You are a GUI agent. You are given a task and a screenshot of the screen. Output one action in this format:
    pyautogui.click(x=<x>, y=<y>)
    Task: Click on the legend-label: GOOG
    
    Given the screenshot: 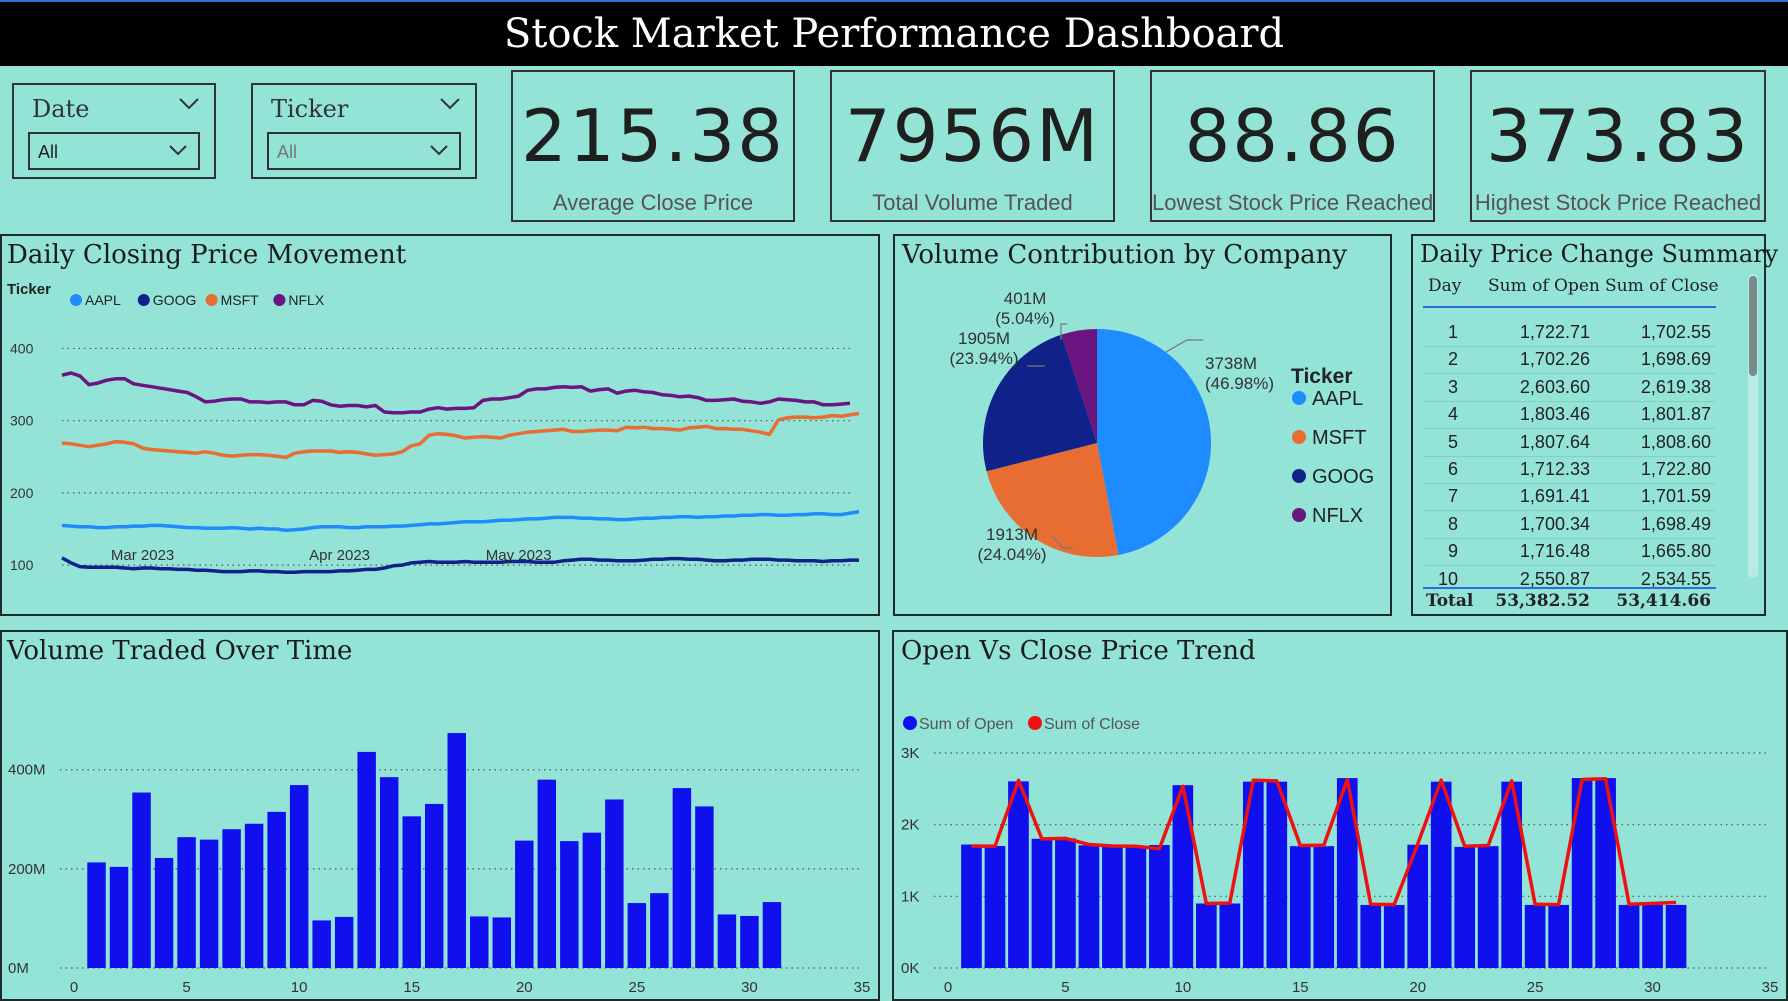 What is the action you would take?
    pyautogui.click(x=175, y=300)
    